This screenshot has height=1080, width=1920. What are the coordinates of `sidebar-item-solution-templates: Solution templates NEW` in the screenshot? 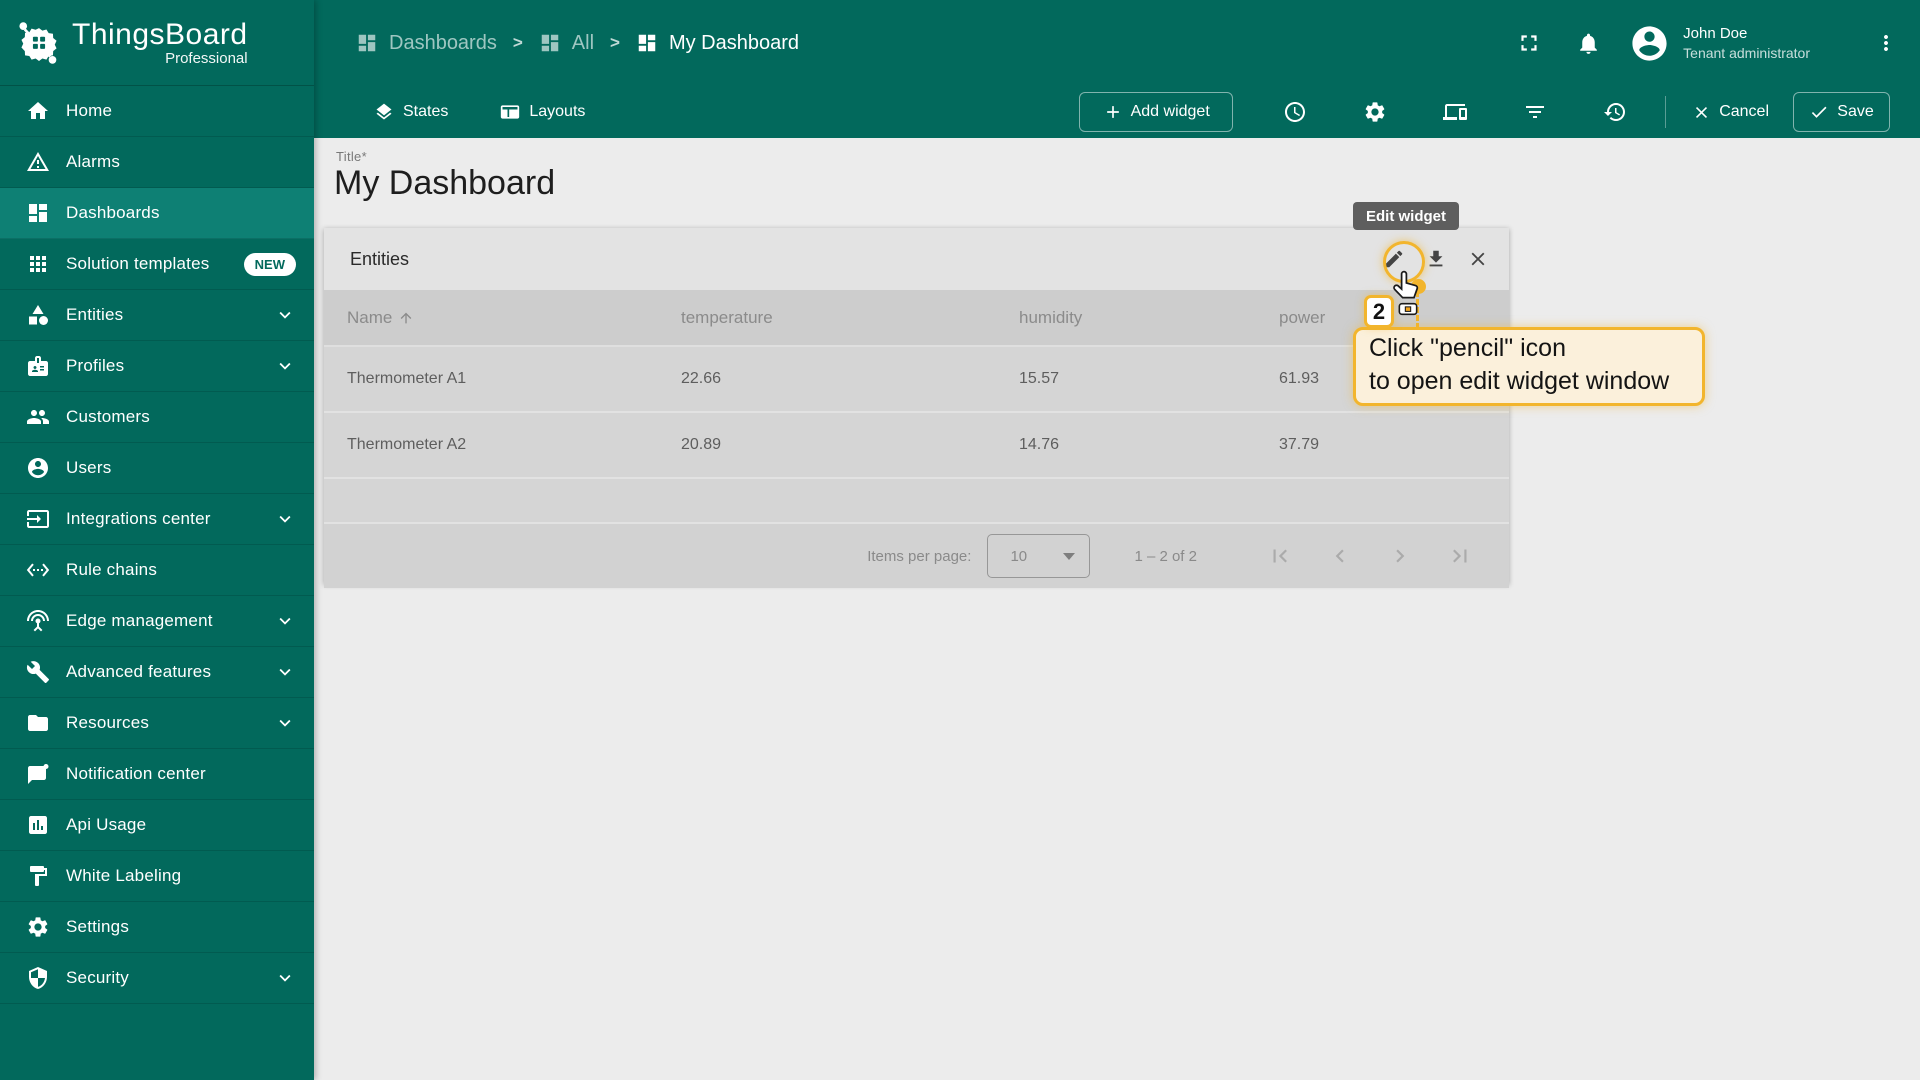 It's located at (157, 264).